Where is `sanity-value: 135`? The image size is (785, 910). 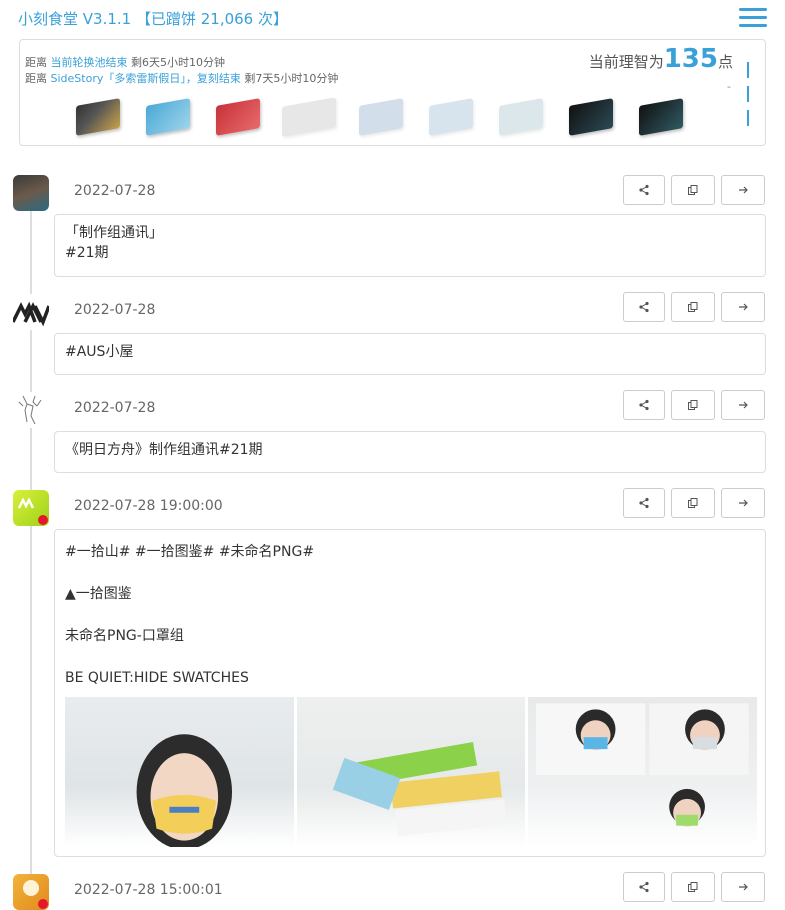 sanity-value: 135 is located at coordinates (690, 59).